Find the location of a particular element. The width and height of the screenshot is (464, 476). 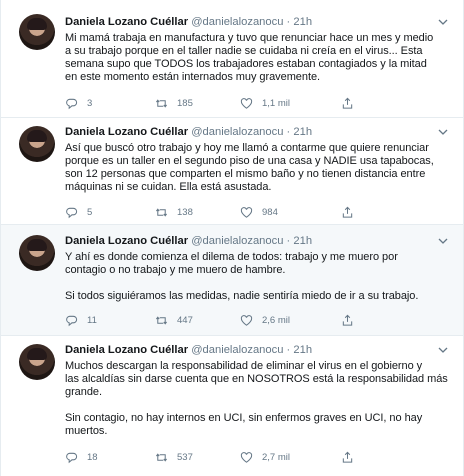

retweet-count: 447 is located at coordinates (185, 320).